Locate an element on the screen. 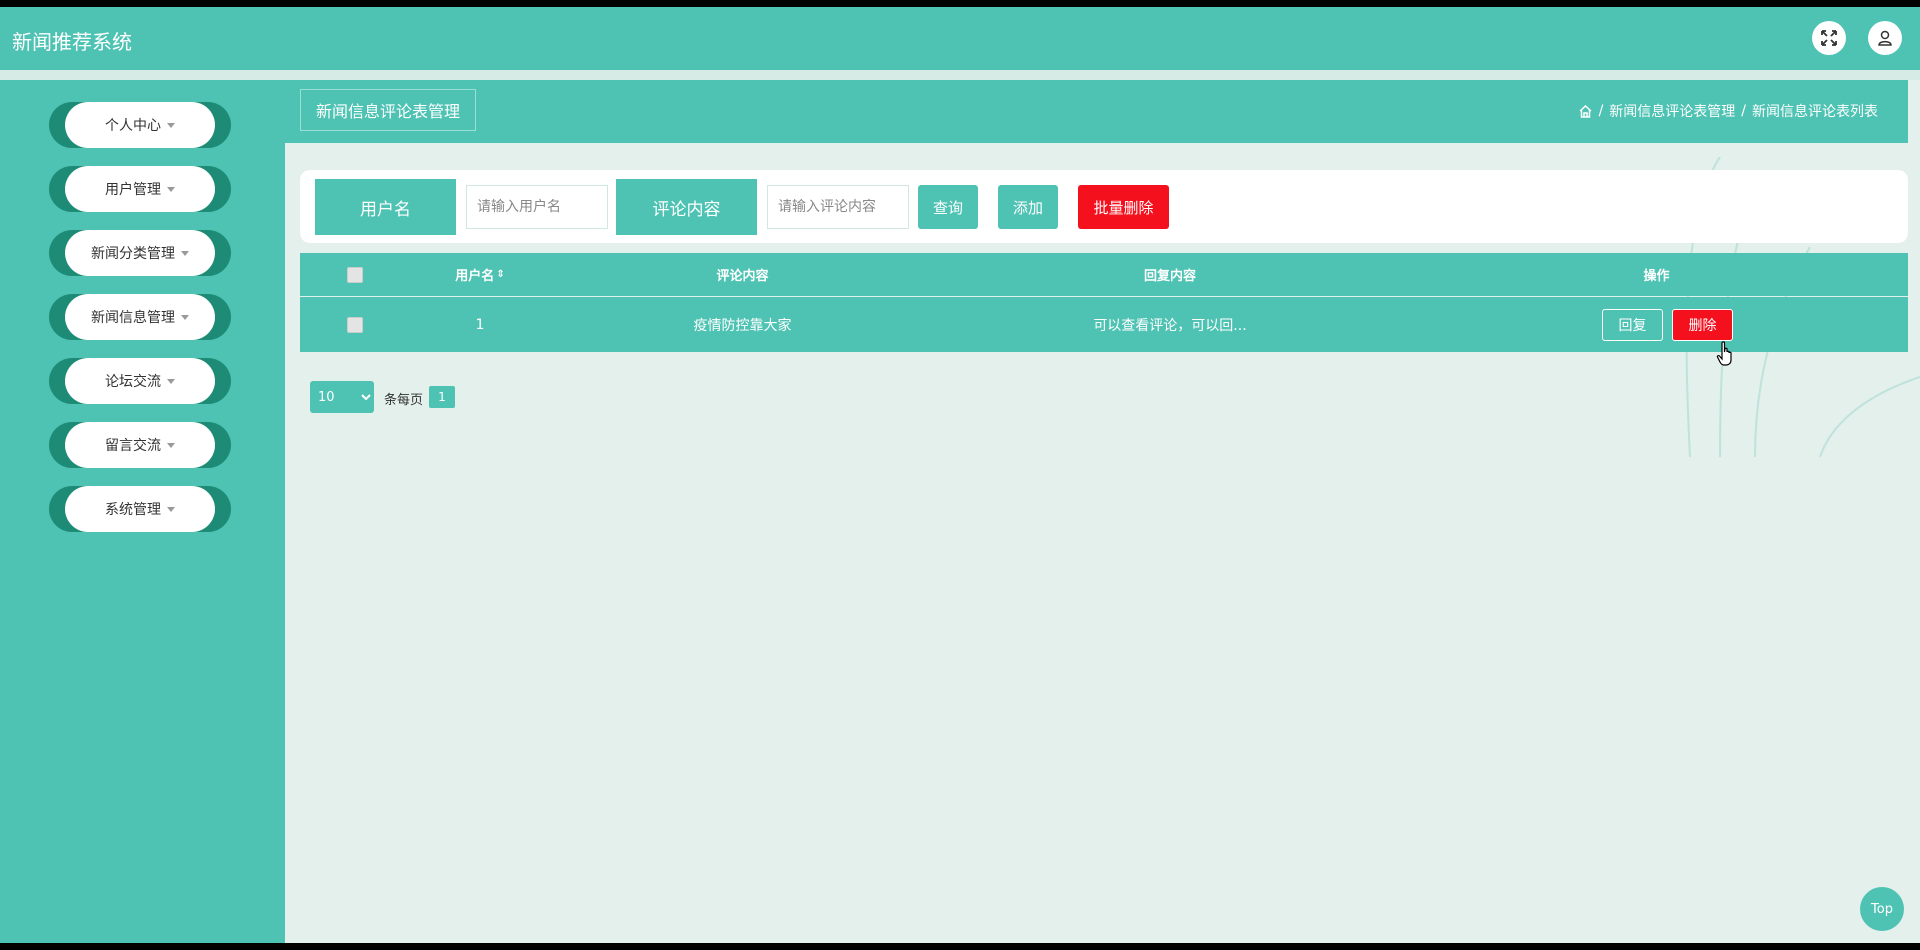 This screenshot has height=950, width=1920. breadcrumb-current: 新闻信息评论表列表 is located at coordinates (1815, 112).